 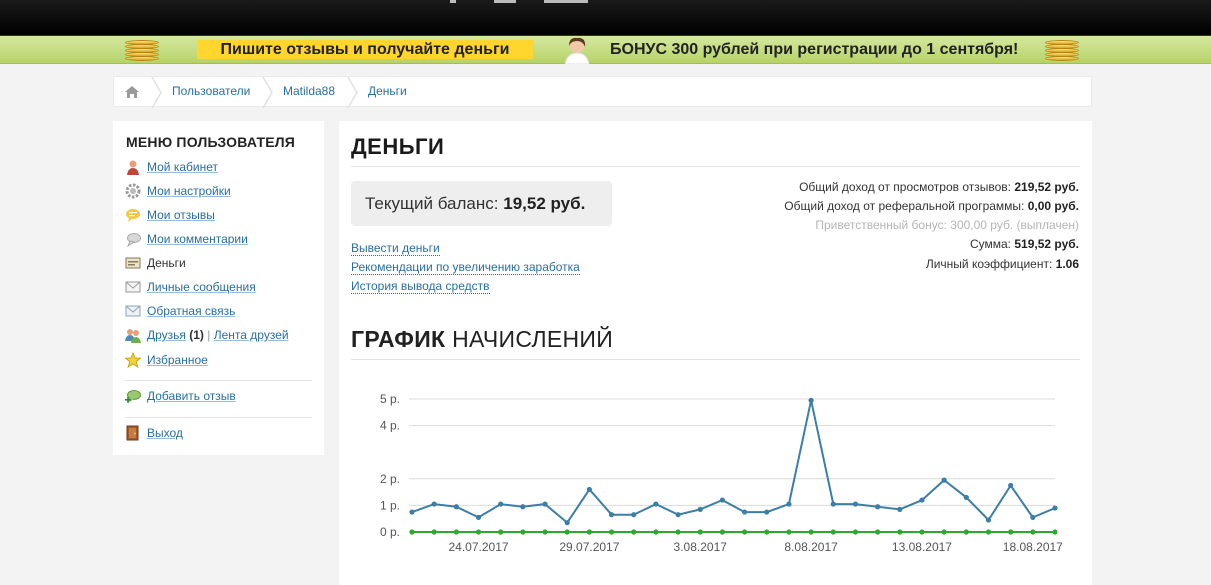 What do you see at coordinates (395, 248) in the screenshot?
I see `withdraw-money-link: Вывести деньги` at bounding box center [395, 248].